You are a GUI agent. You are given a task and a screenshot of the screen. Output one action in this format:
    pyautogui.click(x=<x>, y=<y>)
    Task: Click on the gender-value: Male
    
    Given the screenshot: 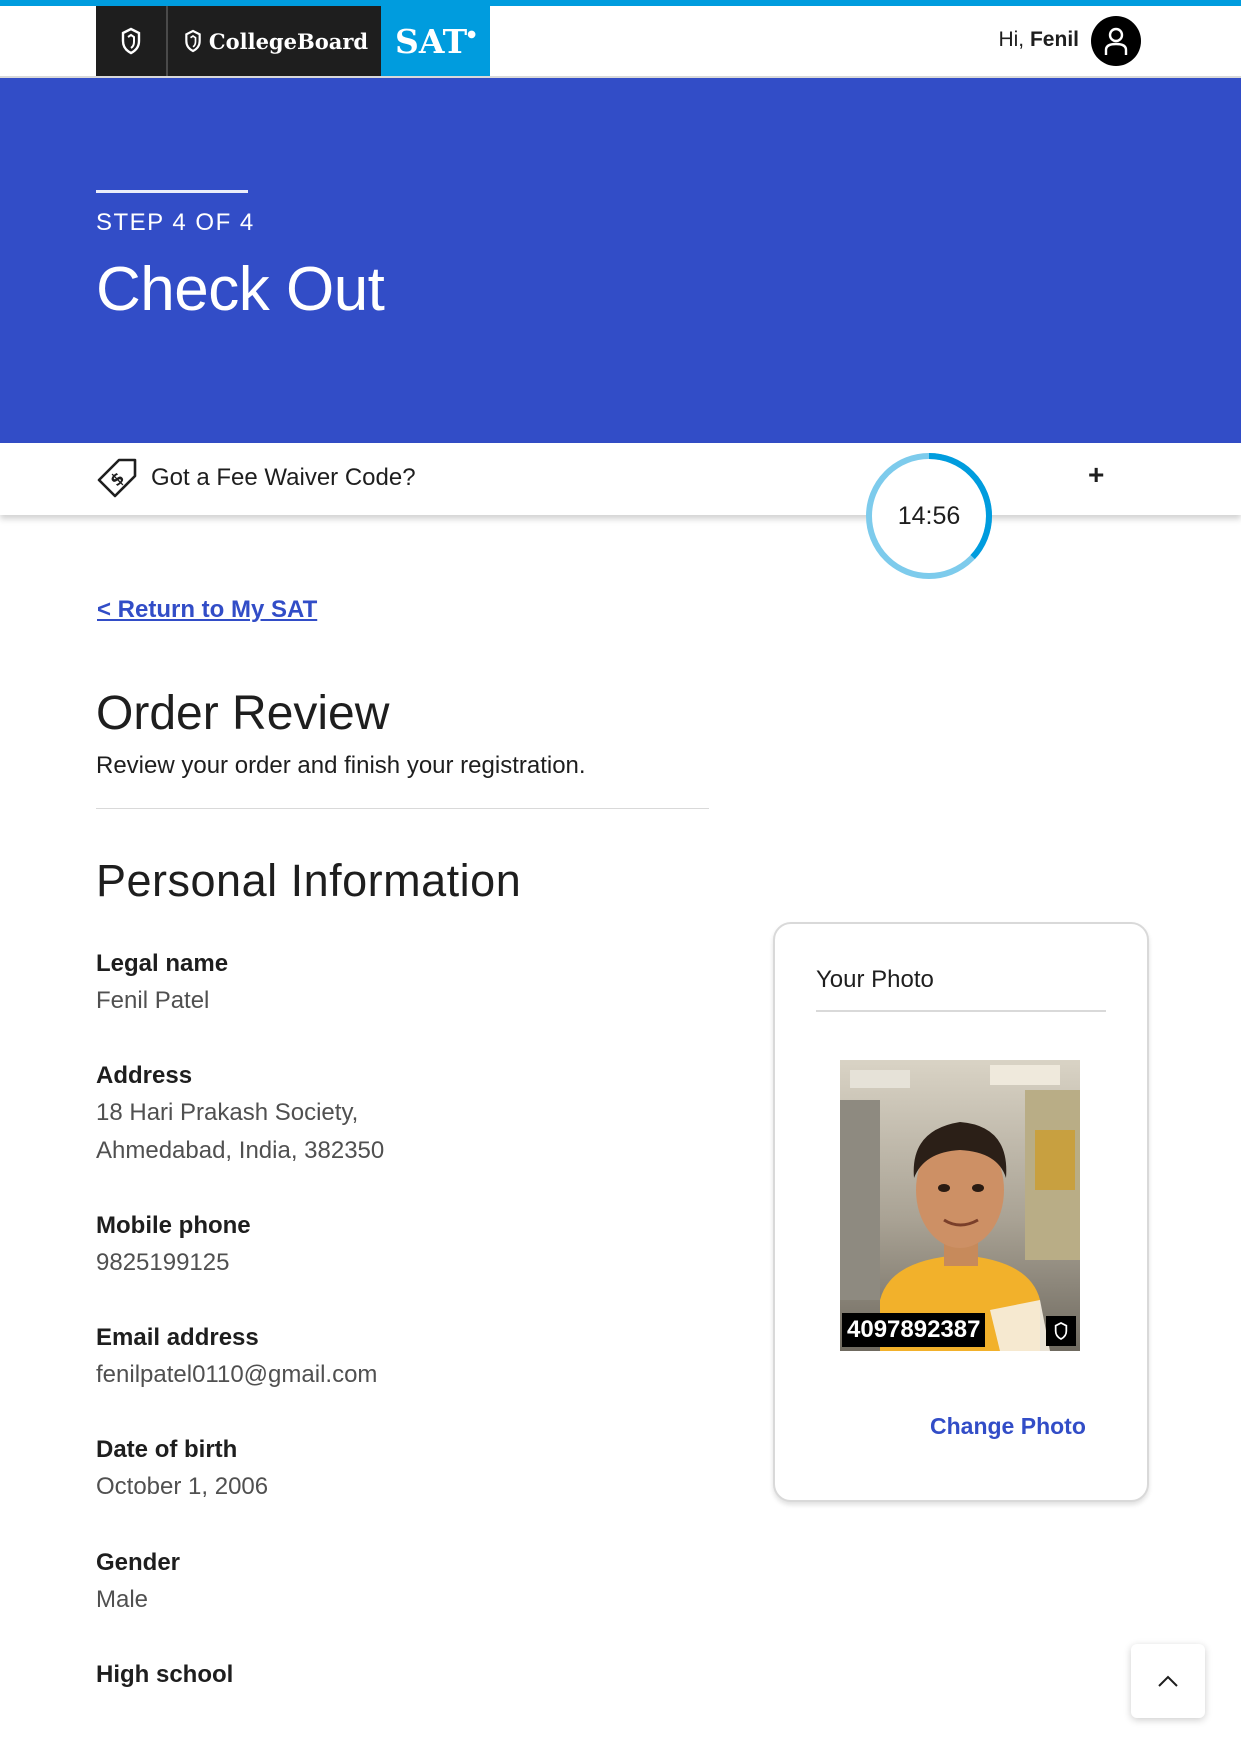 What is the action you would take?
    pyautogui.click(x=122, y=1599)
    